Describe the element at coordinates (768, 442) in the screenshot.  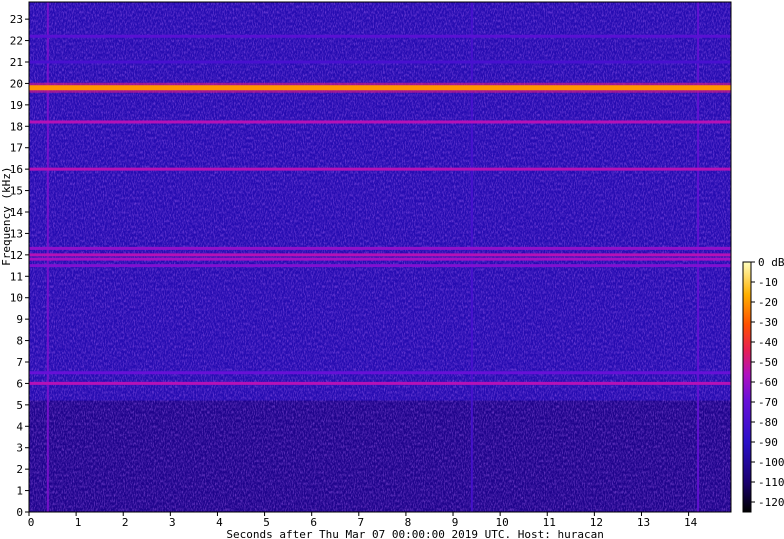
I see `colorbar-tick-label: -90` at that location.